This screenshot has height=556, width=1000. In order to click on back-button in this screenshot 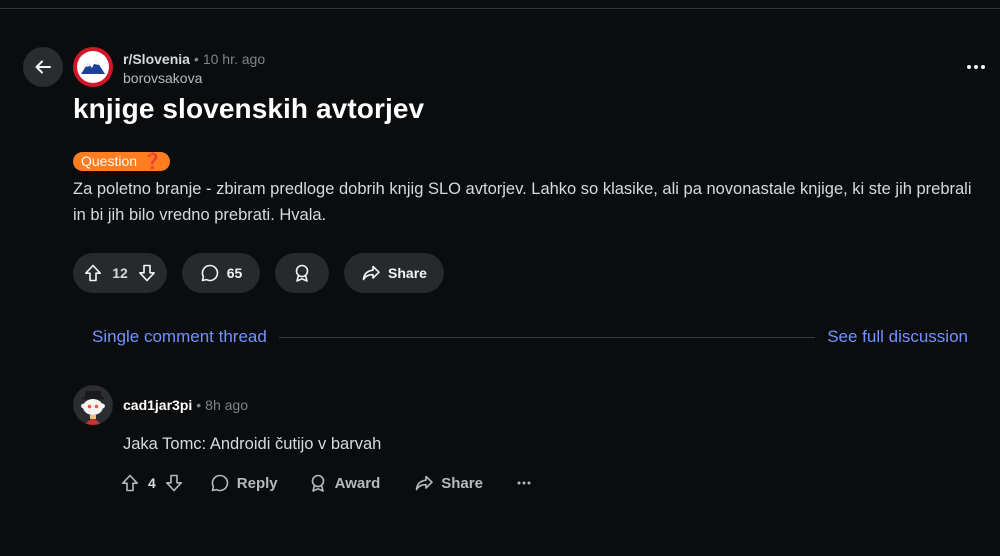, I will do `click(43, 67)`.